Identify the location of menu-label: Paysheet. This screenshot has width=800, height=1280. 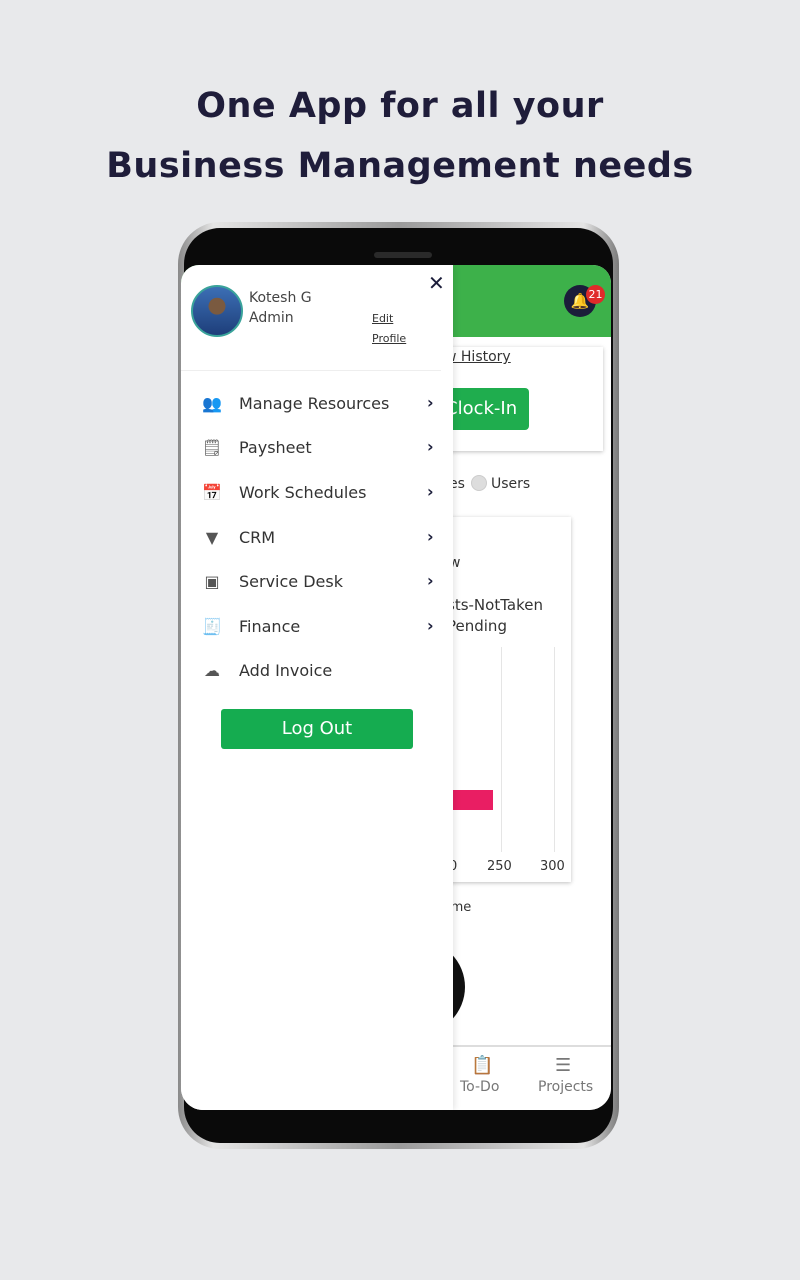
(275, 447).